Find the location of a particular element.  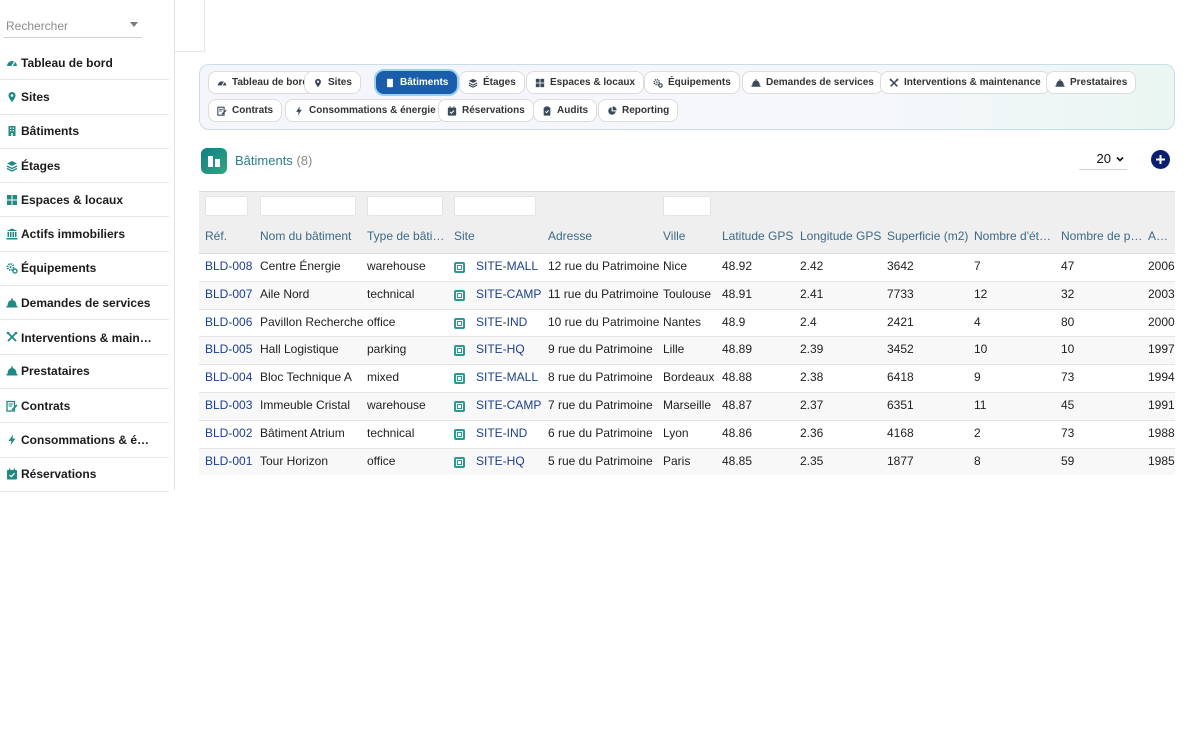

tab-audits: Audits is located at coordinates (565, 110).